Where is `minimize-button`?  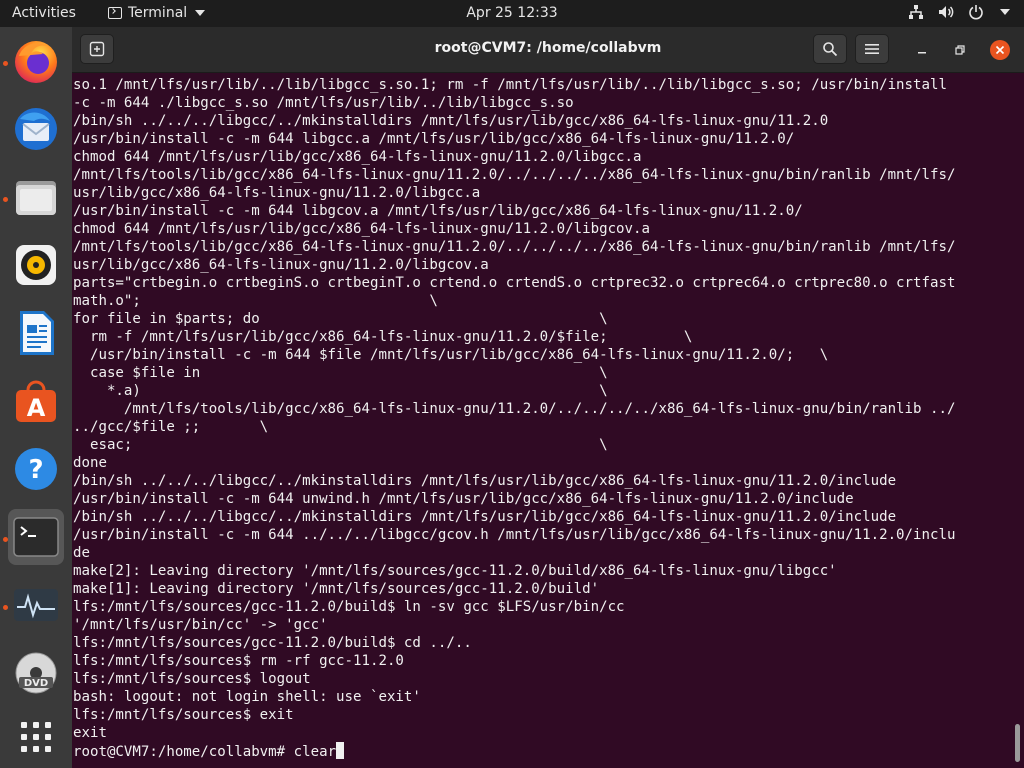
minimize-button is located at coordinates (922, 50).